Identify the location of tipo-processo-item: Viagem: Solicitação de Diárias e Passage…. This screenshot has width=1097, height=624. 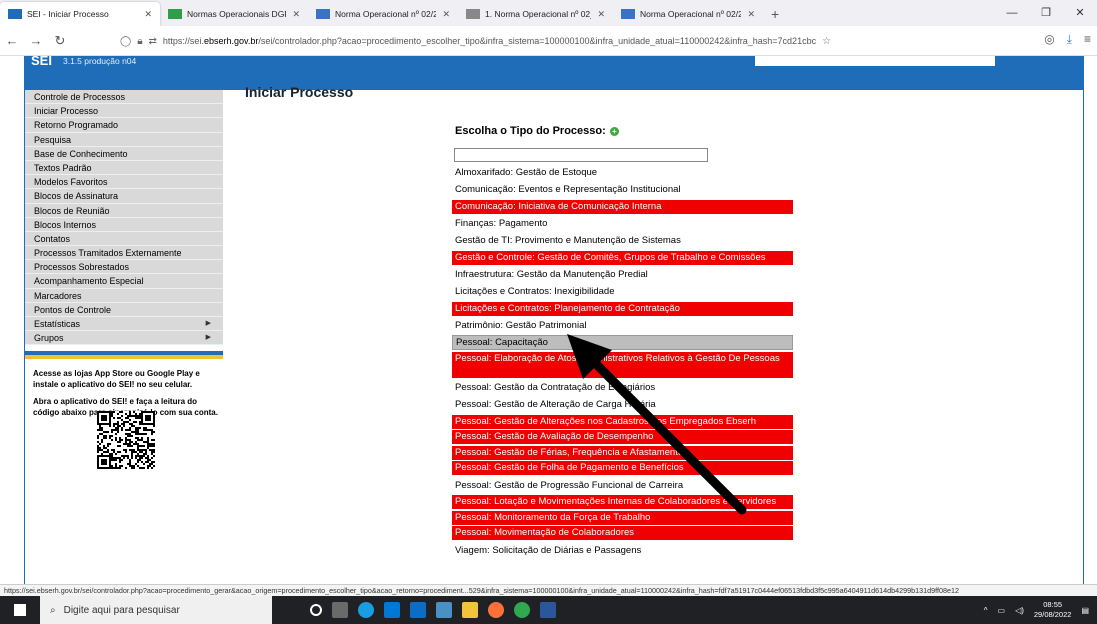
(622, 550).